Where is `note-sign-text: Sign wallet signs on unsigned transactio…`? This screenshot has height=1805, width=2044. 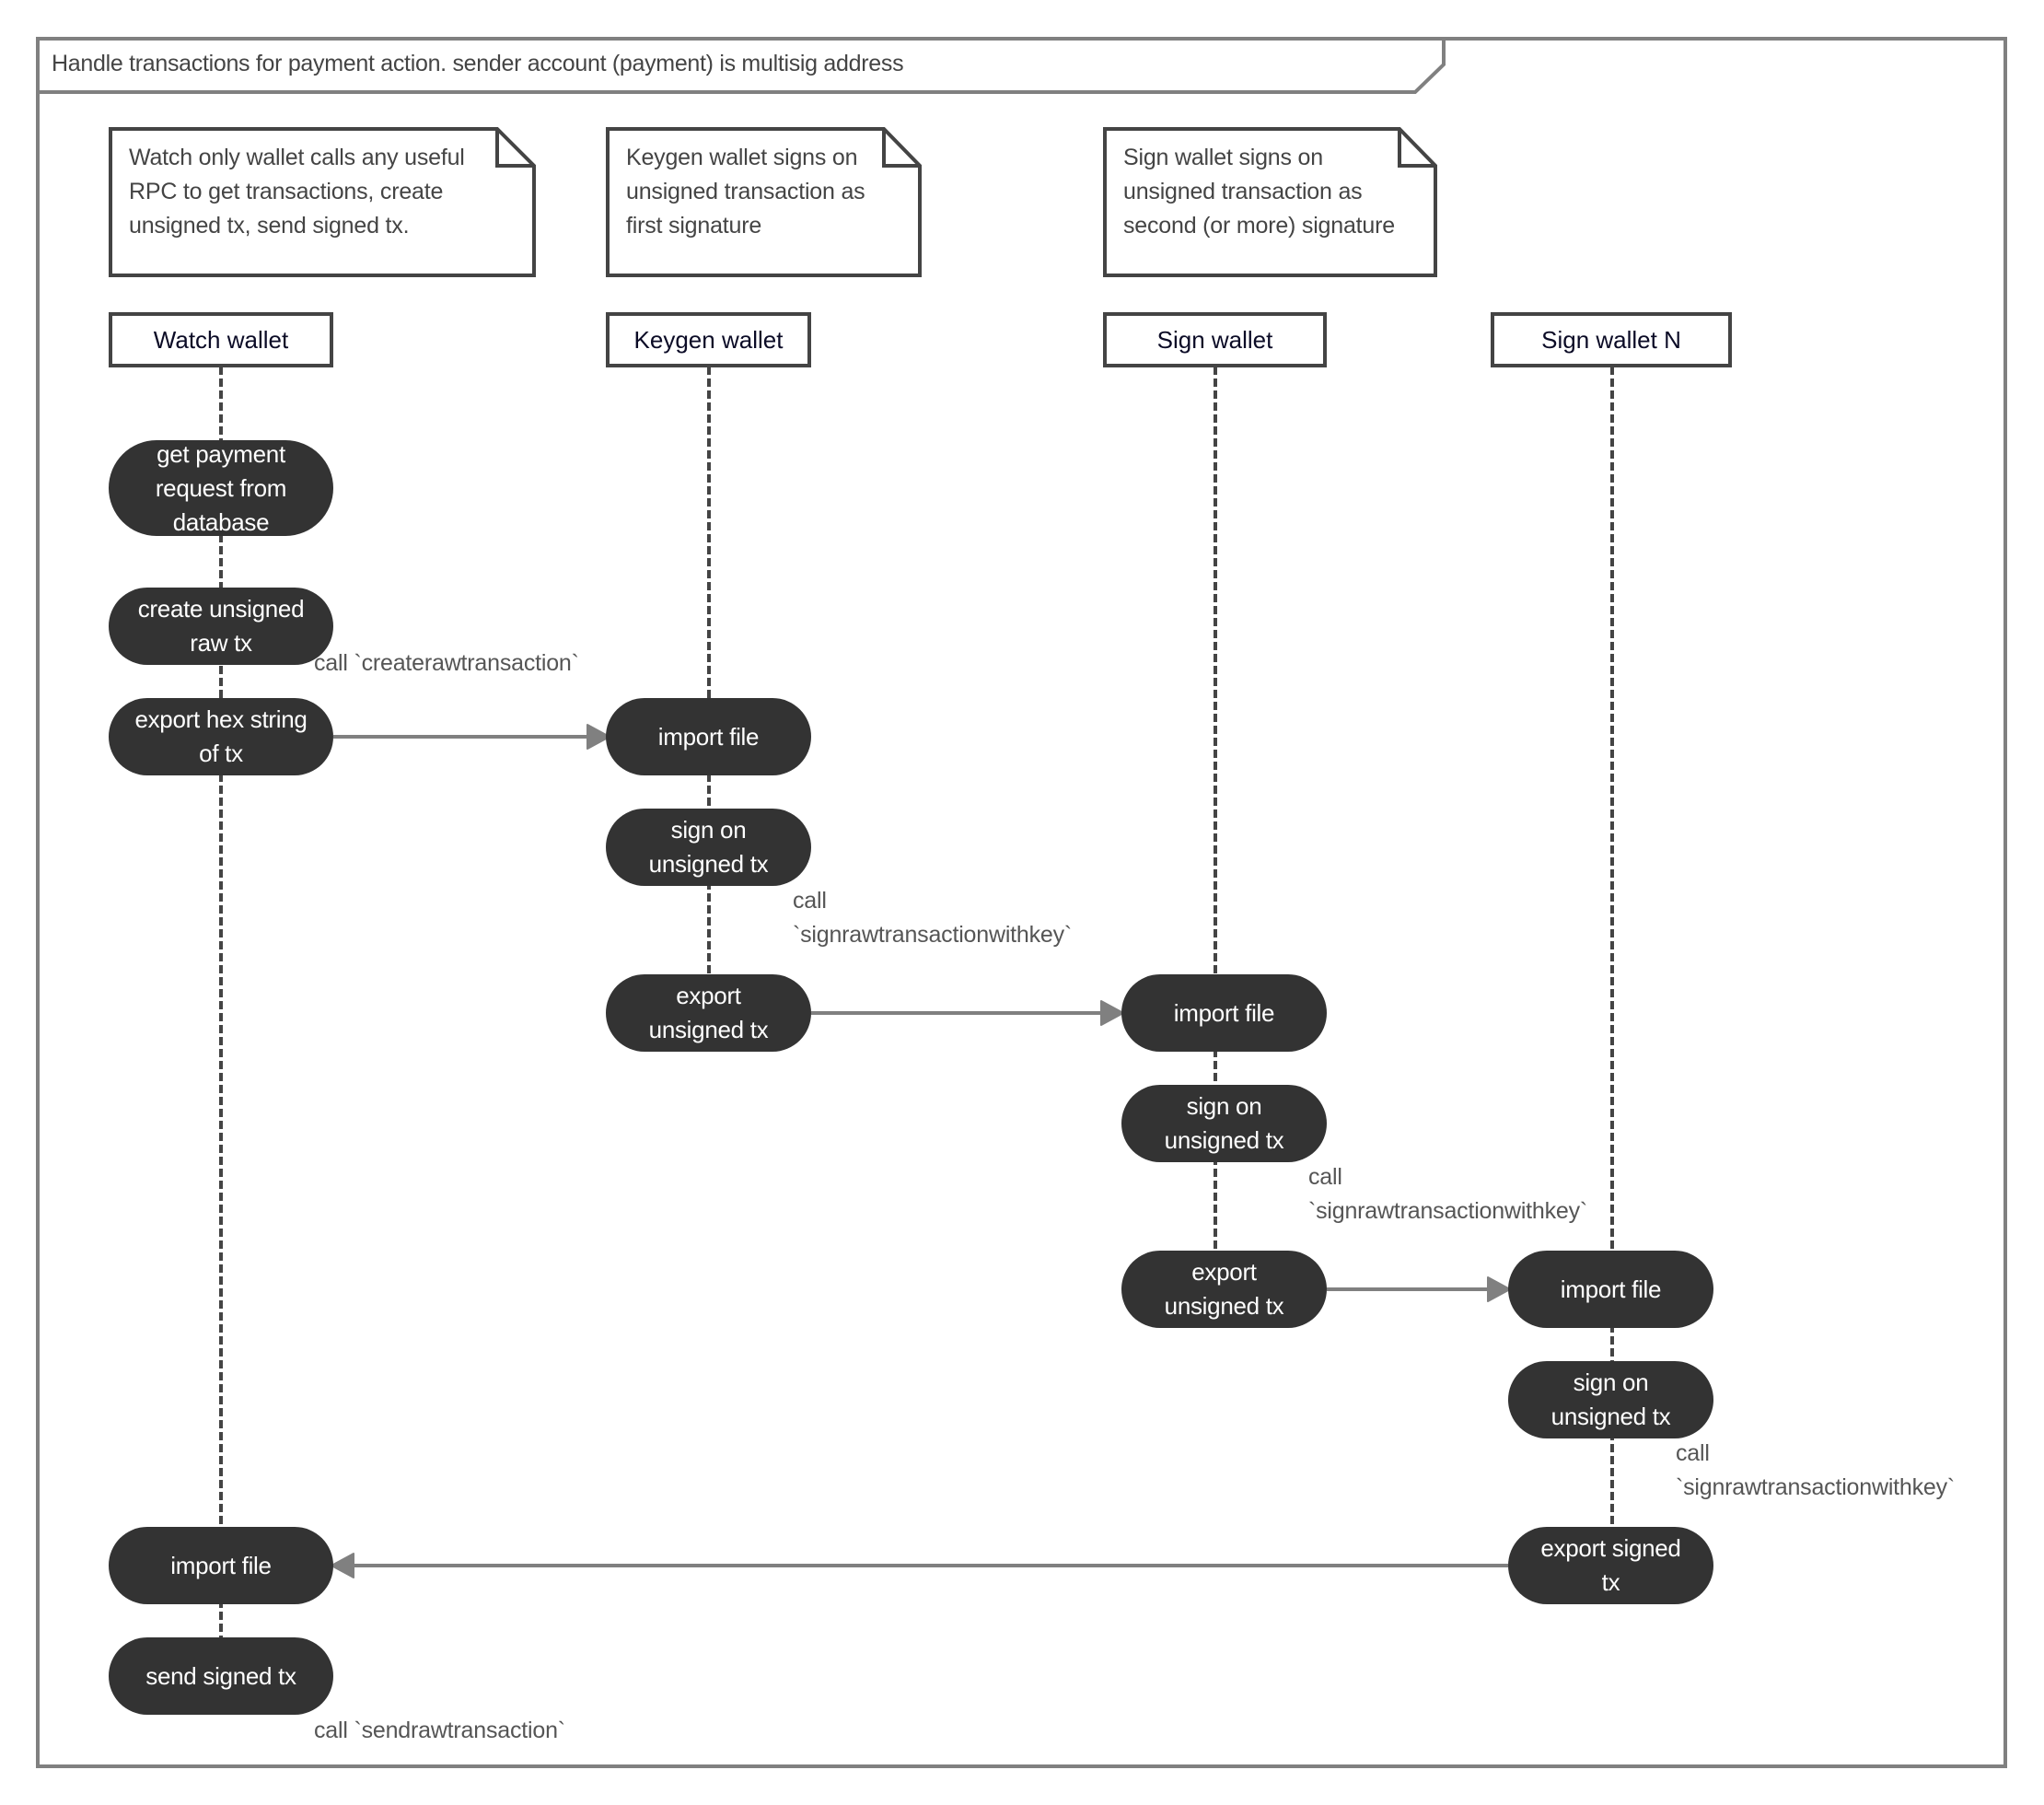 note-sign-text: Sign wallet signs on unsigned transactio… is located at coordinates (1259, 192).